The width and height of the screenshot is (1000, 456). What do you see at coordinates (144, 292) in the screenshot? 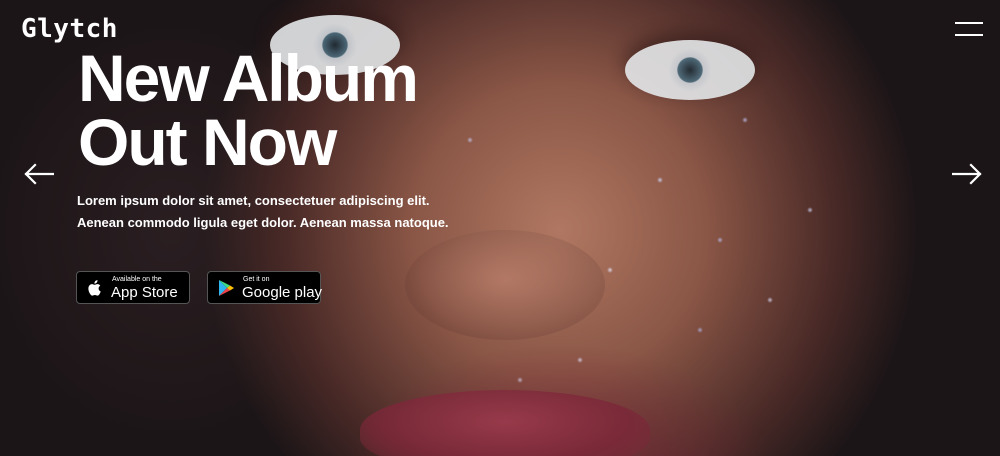
I see `app-store-label: App Store` at bounding box center [144, 292].